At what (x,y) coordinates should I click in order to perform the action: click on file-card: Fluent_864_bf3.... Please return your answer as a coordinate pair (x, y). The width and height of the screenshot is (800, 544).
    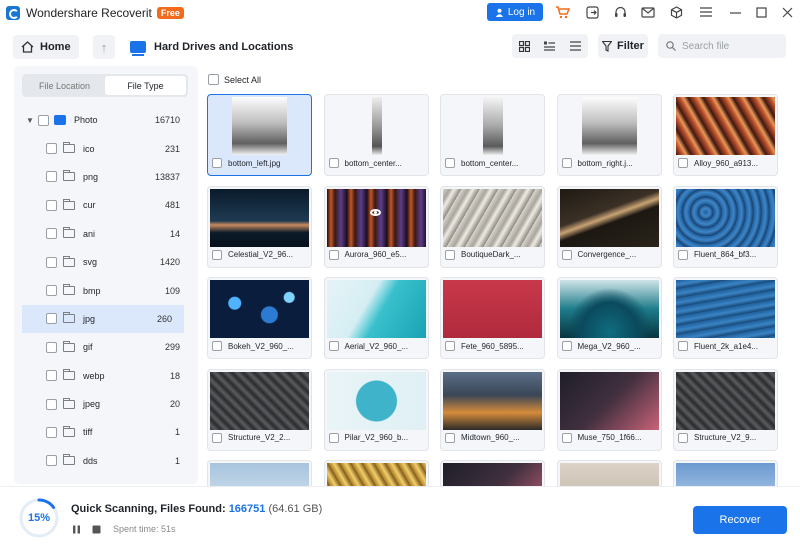
    Looking at the image, I should click on (725, 226).